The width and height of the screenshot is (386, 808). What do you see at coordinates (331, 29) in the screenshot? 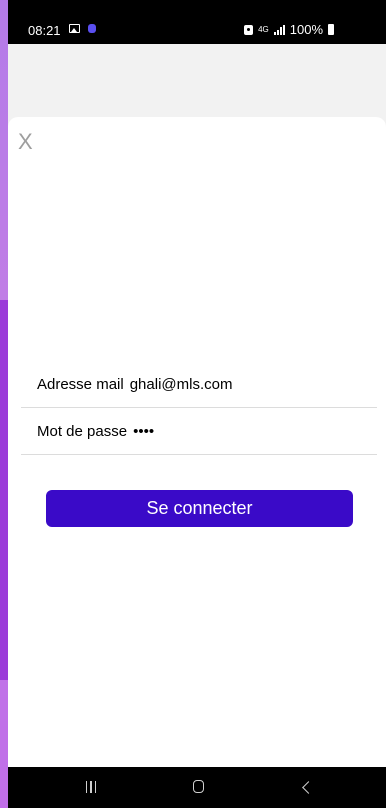
I see `battery-icon` at bounding box center [331, 29].